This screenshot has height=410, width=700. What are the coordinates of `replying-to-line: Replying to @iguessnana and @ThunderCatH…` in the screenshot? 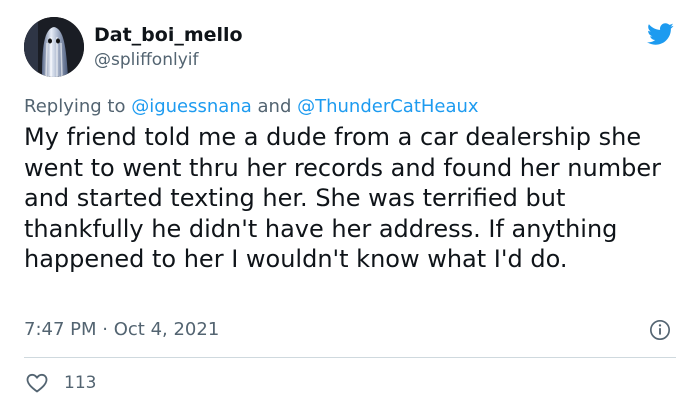 It's located at (251, 107).